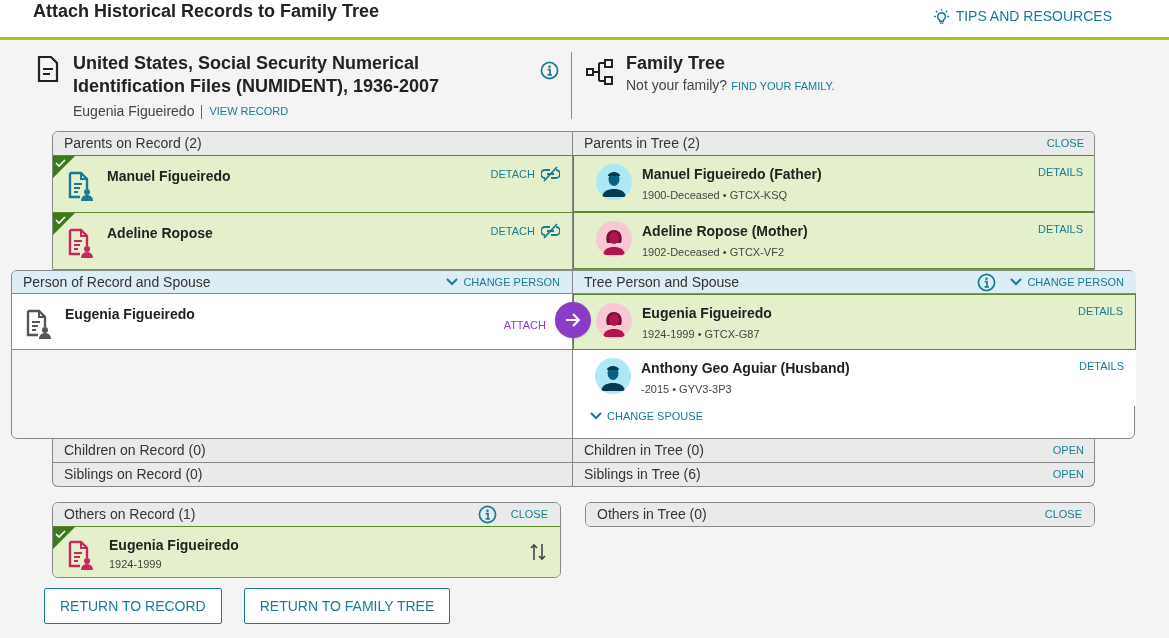 The image size is (1169, 638). I want to click on attach-link: ATTACH, so click(524, 325).